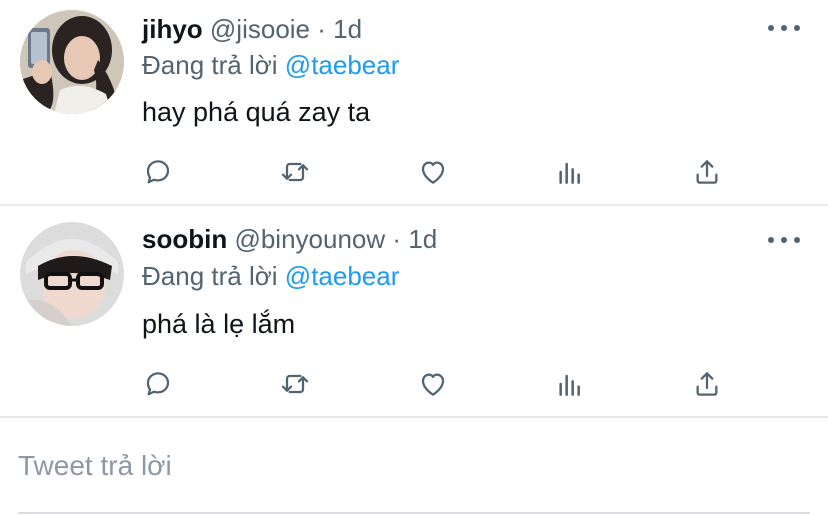 Image resolution: width=828 pixels, height=516 pixels. I want to click on tweet-header: jihyo @jisooie · 1d, so click(252, 29).